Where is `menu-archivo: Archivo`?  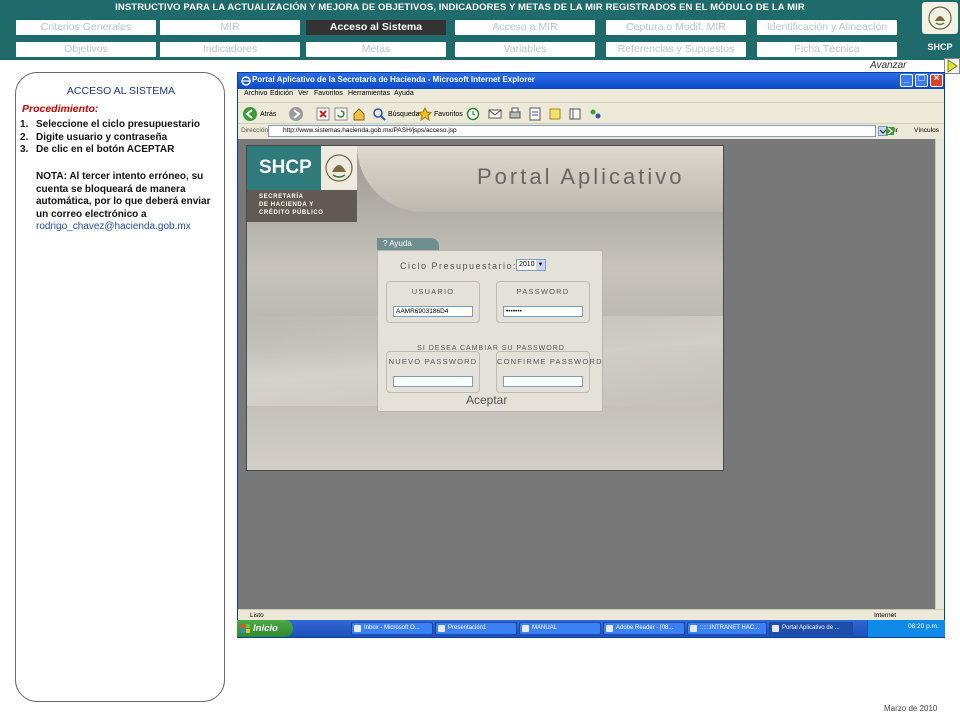 menu-archivo: Archivo is located at coordinates (255, 93).